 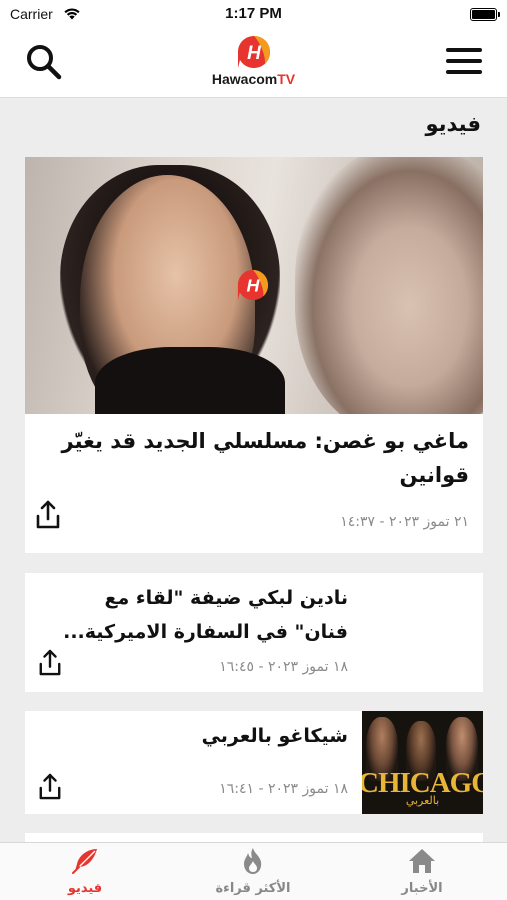 I want to click on app-logo: H HawacomTV, so click(x=254, y=61).